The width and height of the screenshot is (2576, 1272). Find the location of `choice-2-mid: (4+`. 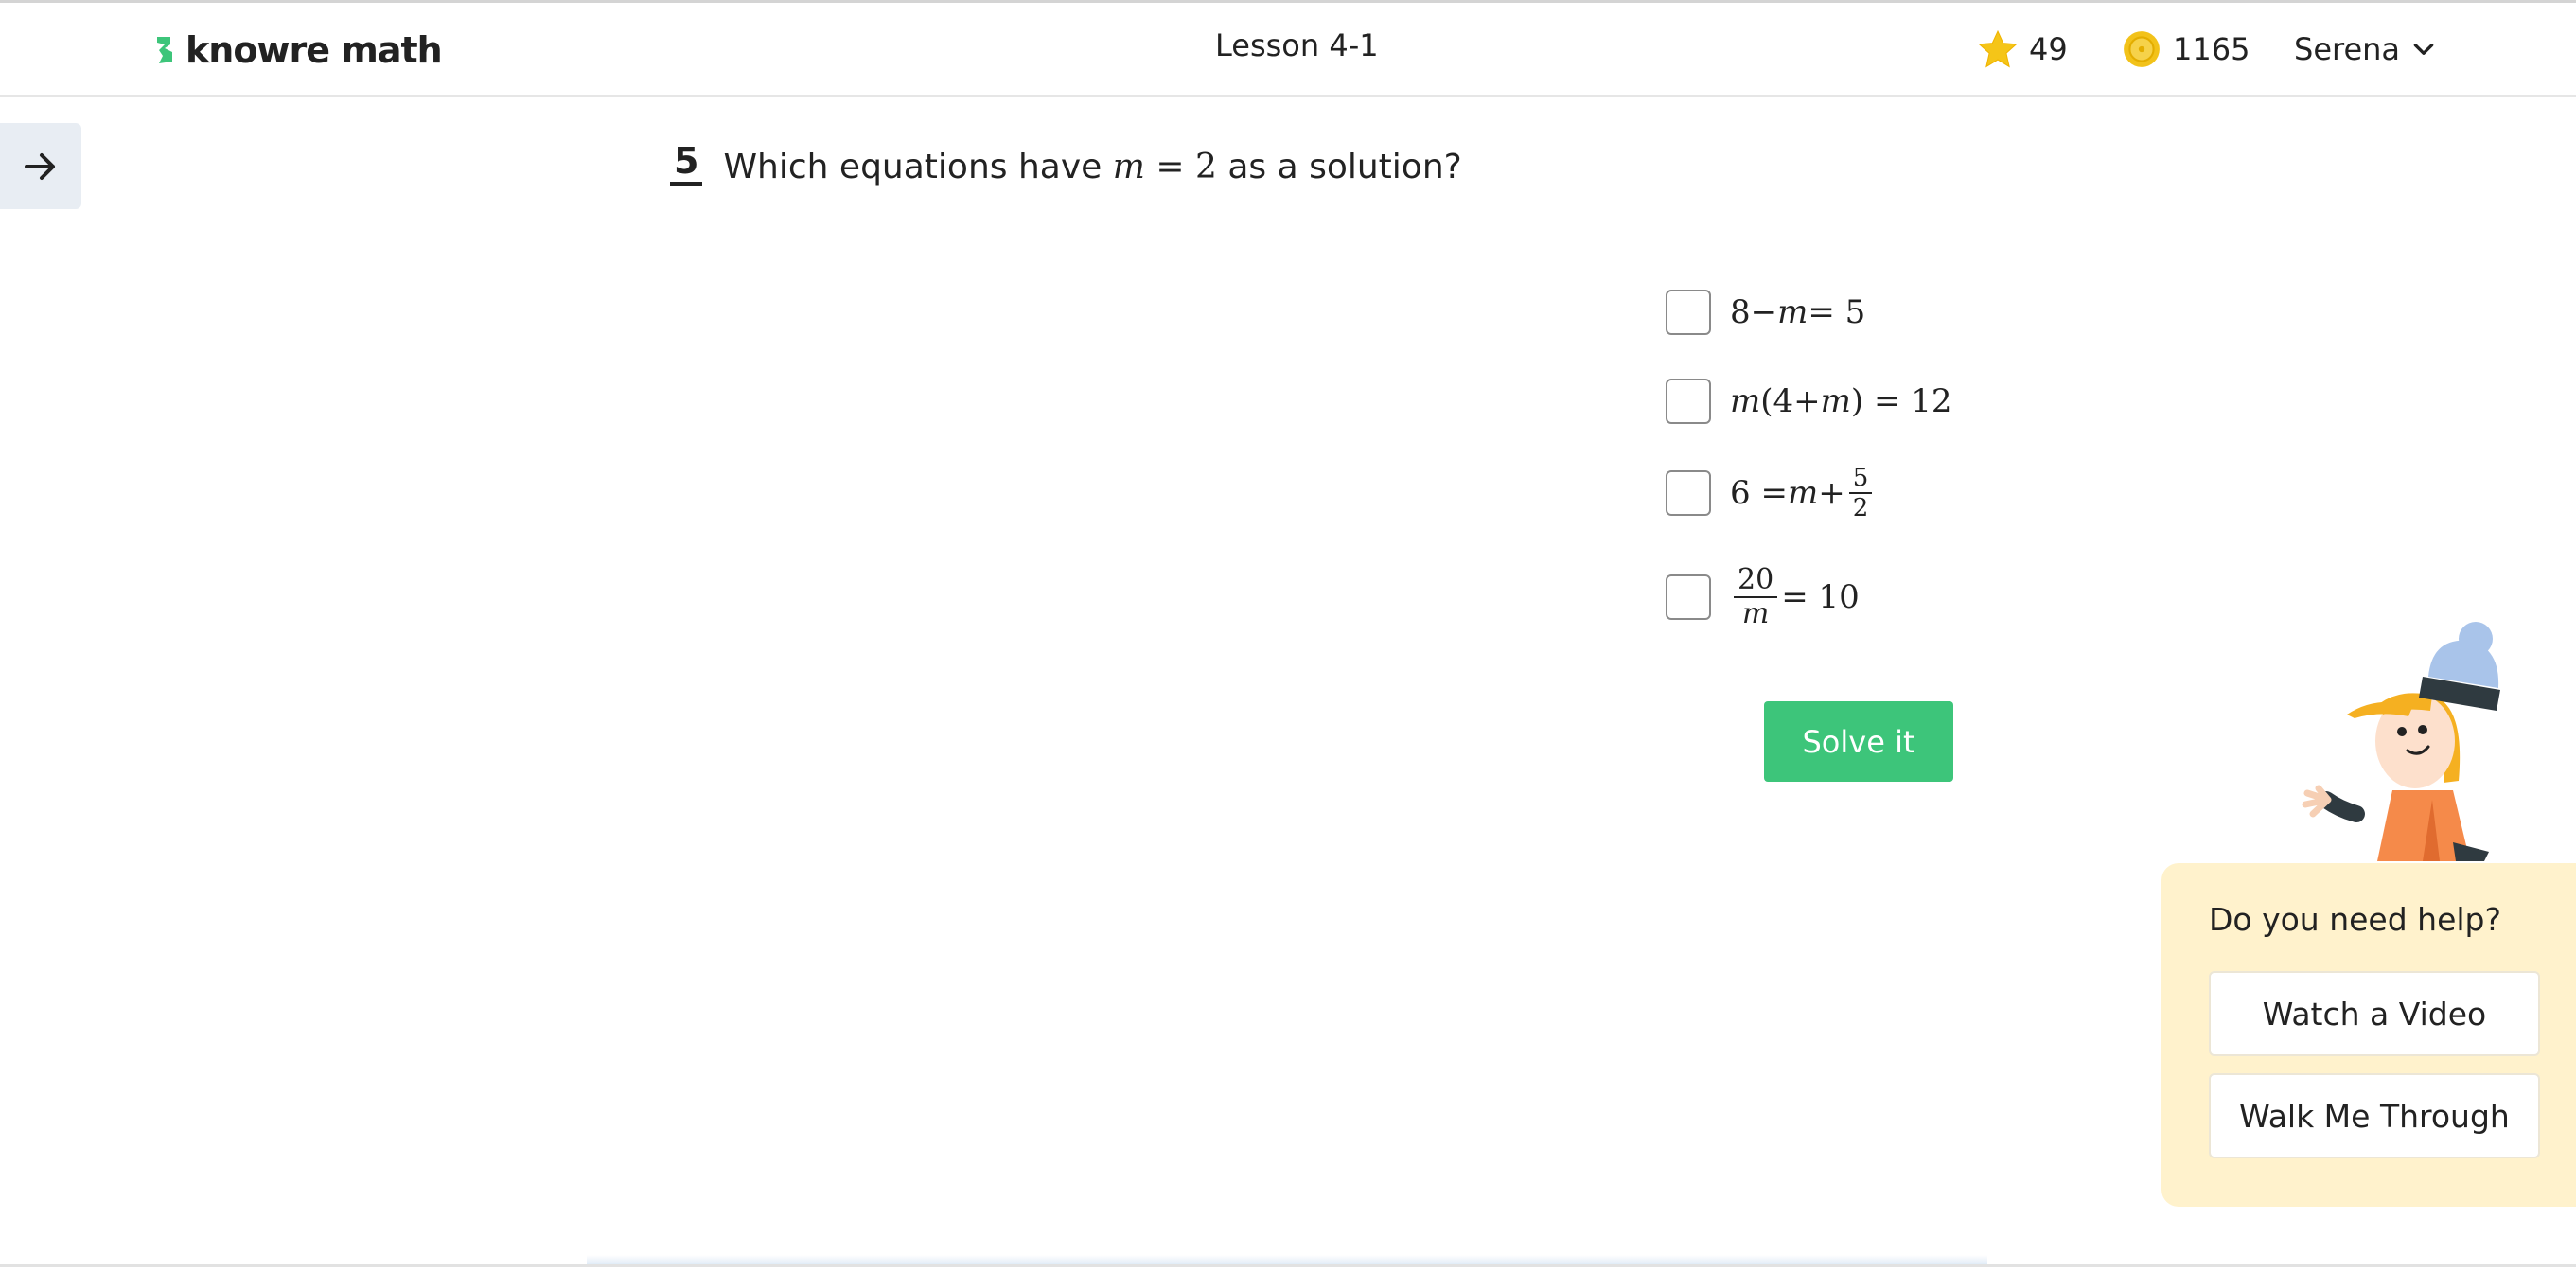

choice-2-mid: (4+ is located at coordinates (1790, 401).